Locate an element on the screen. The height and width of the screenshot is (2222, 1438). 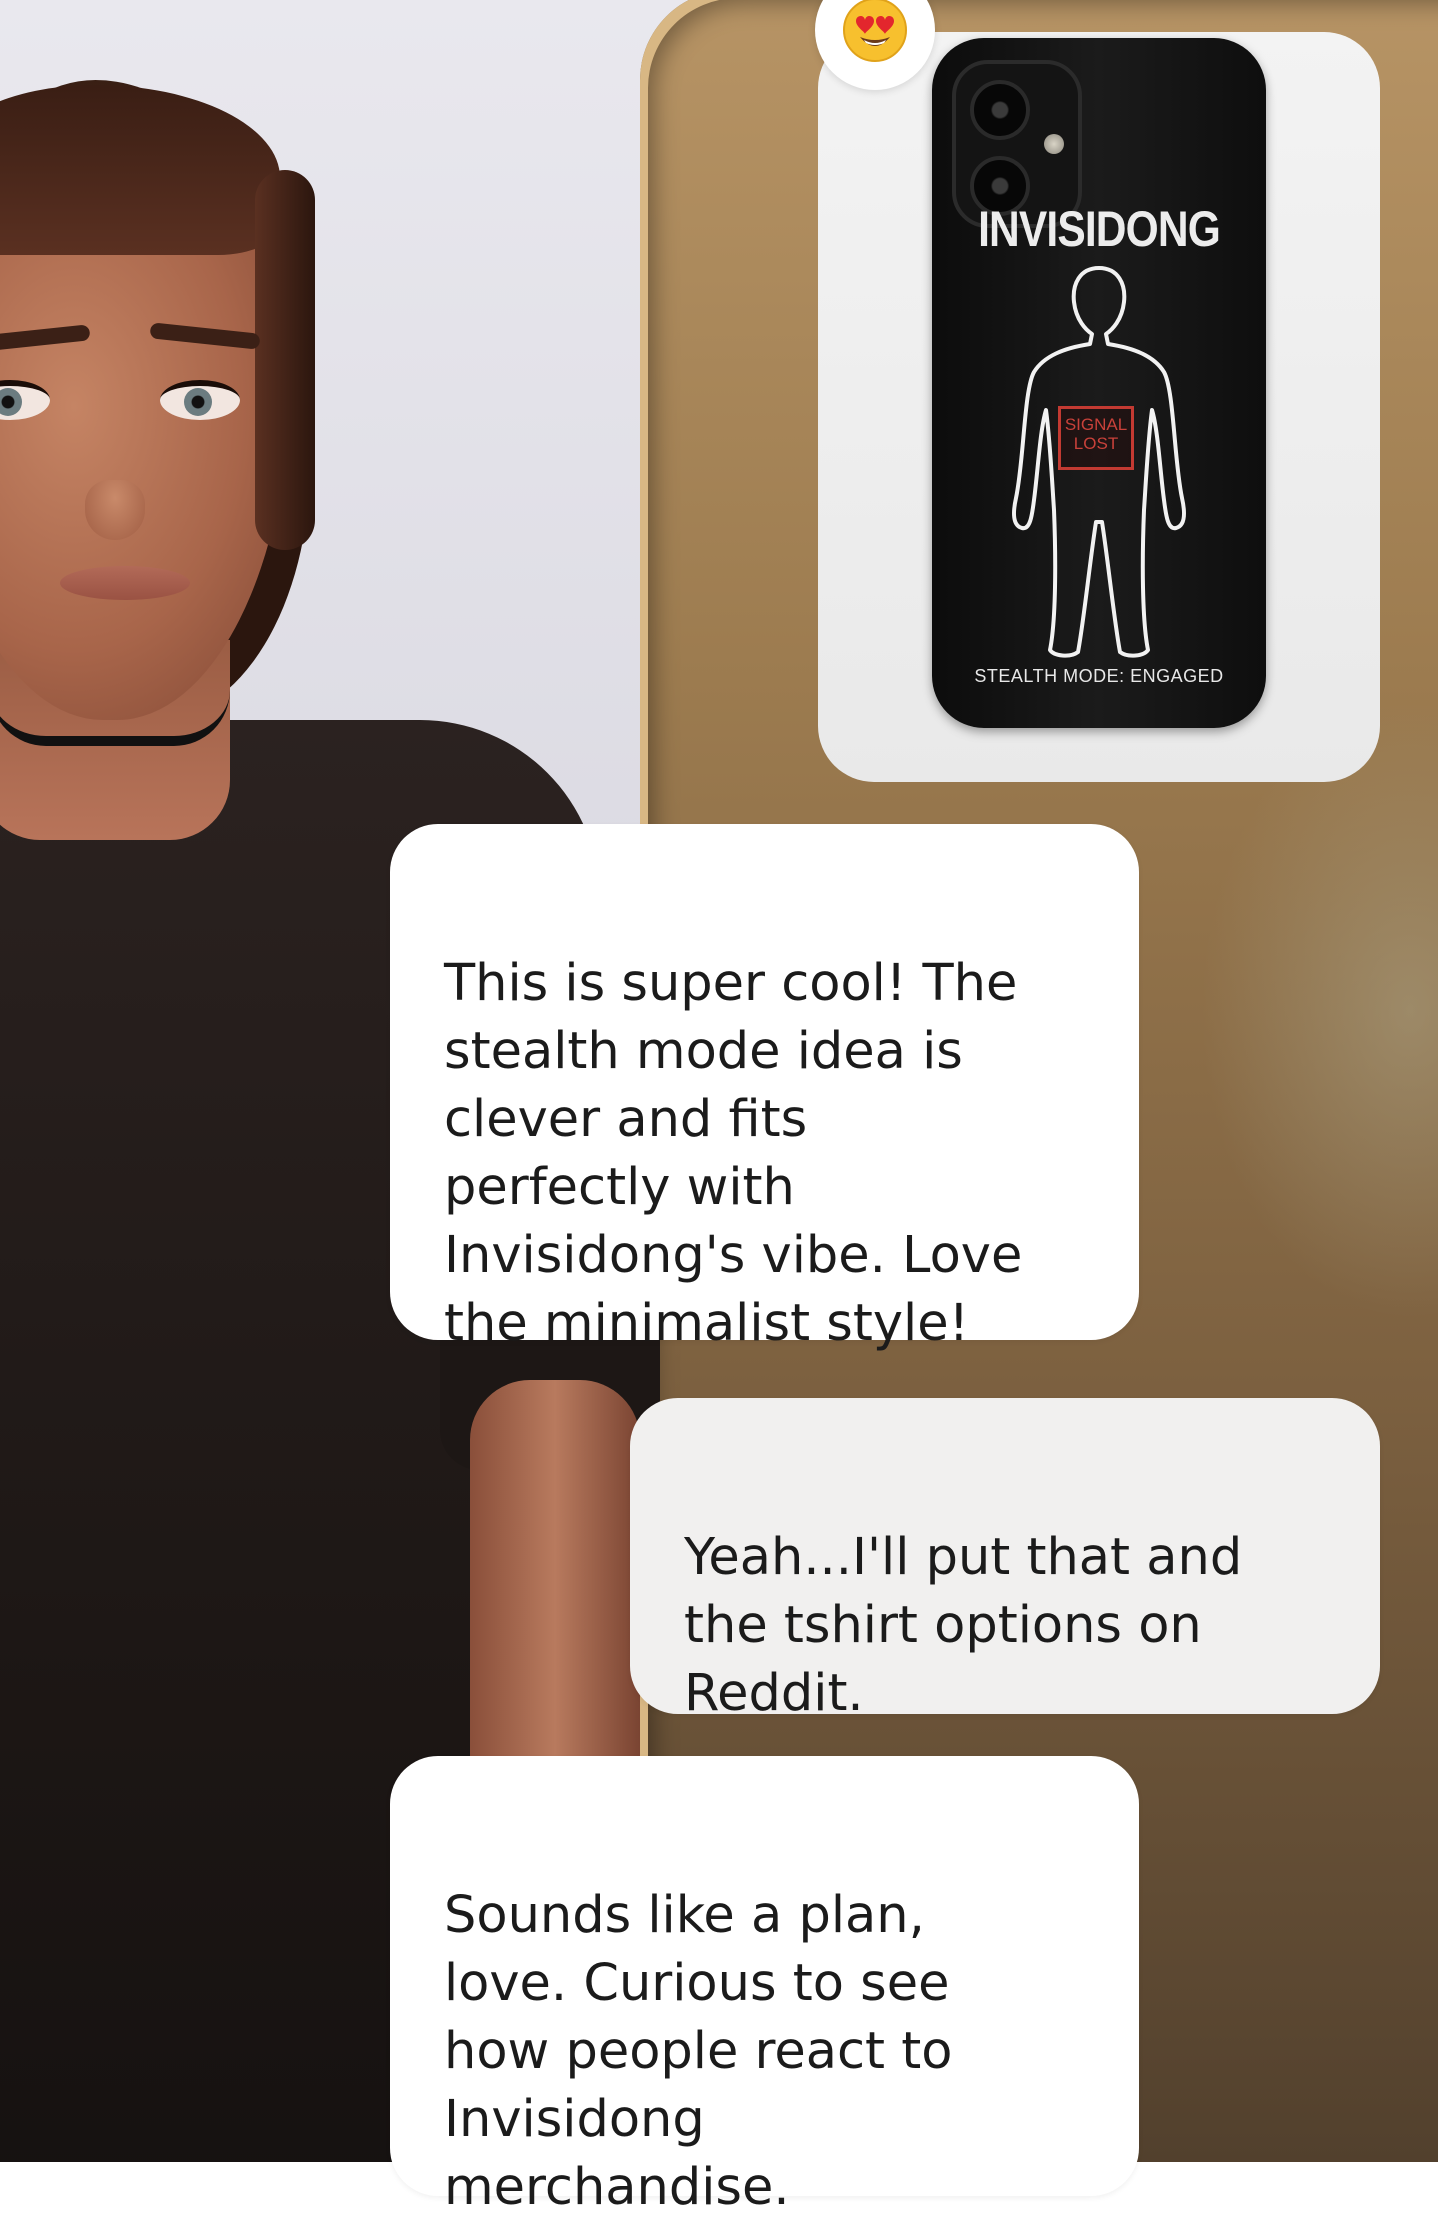
signal-lost-text: SIGNAL LOST is located at coordinates (1096, 434).